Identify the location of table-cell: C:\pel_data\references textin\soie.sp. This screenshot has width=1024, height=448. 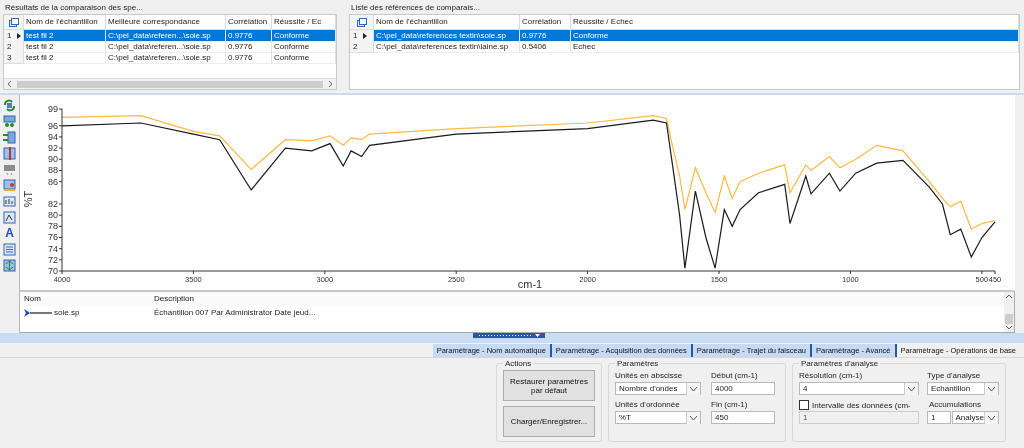
(447, 36).